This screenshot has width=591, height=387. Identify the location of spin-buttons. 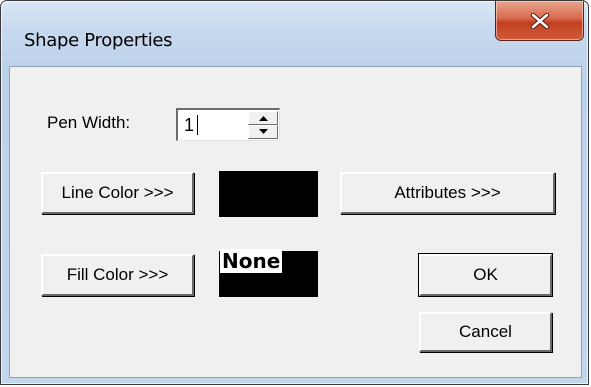
(263, 125).